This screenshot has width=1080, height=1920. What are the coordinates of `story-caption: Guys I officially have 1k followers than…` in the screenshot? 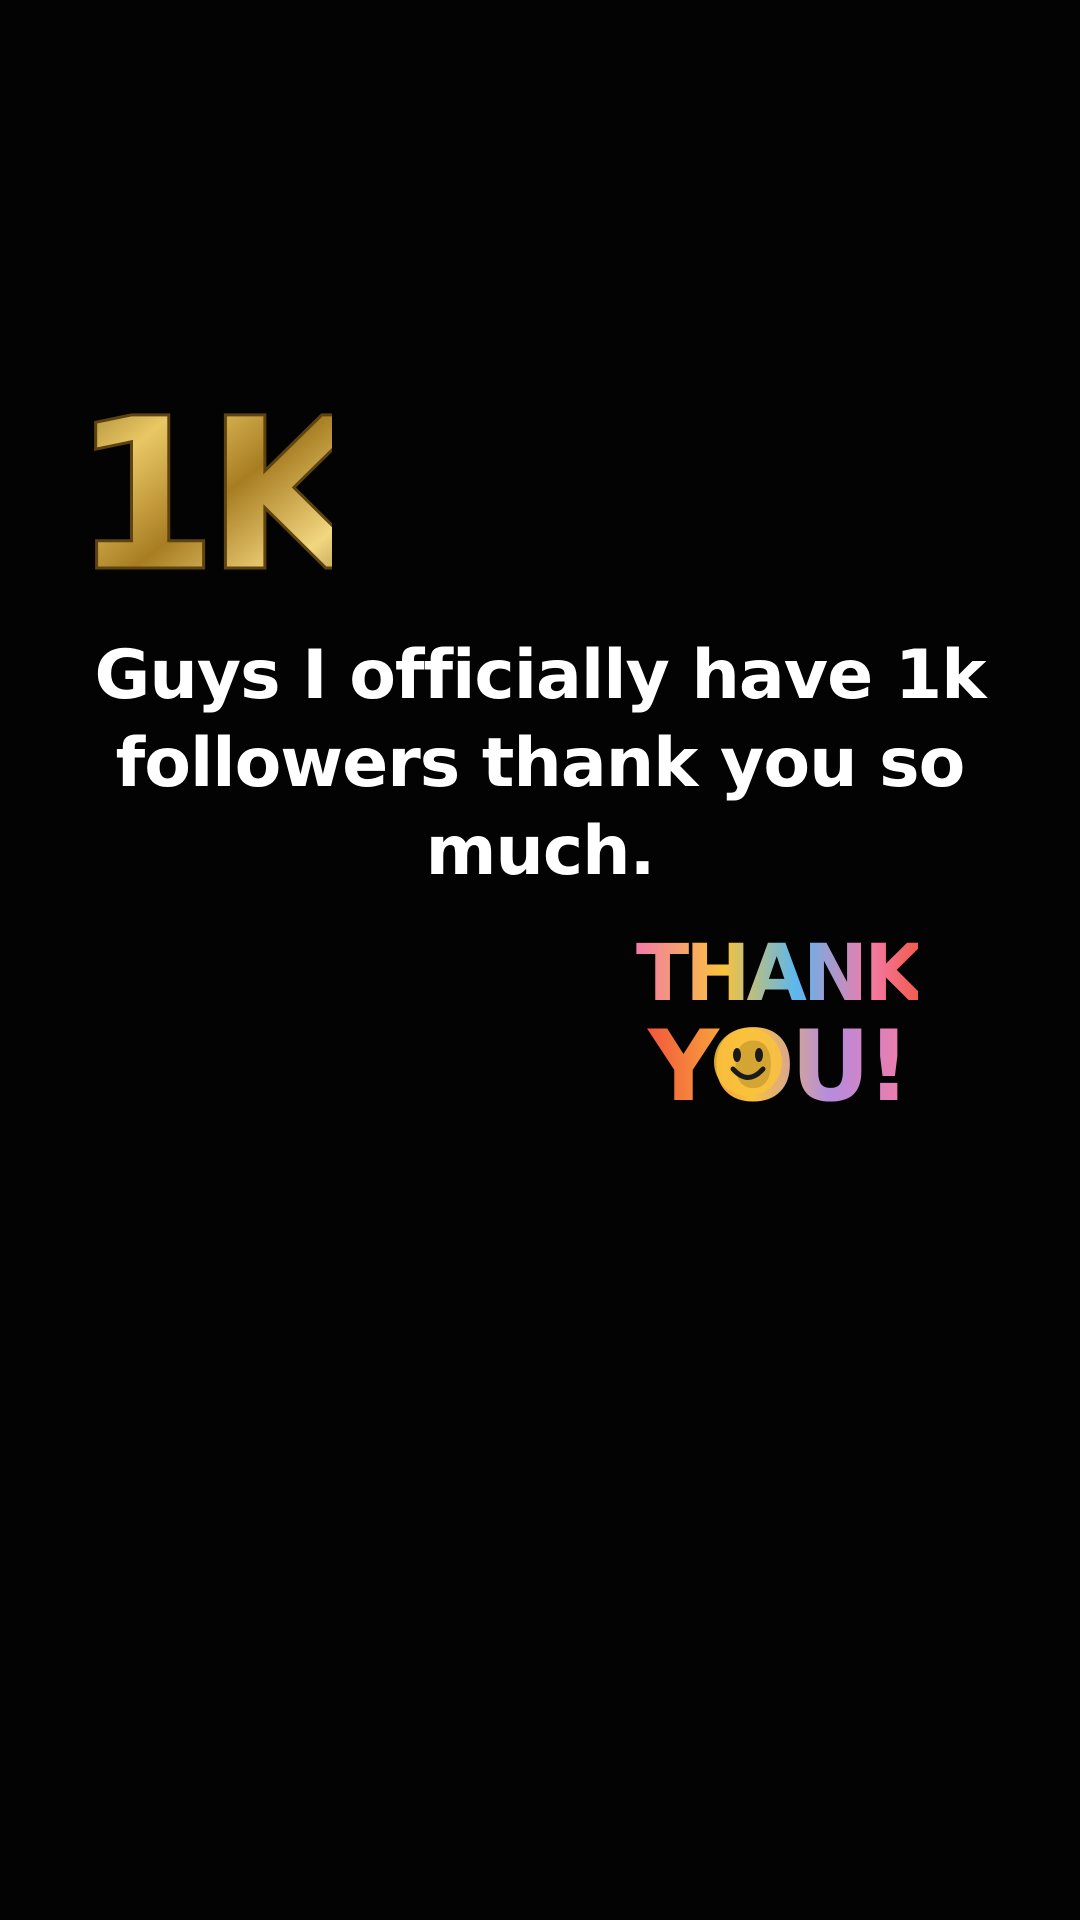 It's located at (540, 763).